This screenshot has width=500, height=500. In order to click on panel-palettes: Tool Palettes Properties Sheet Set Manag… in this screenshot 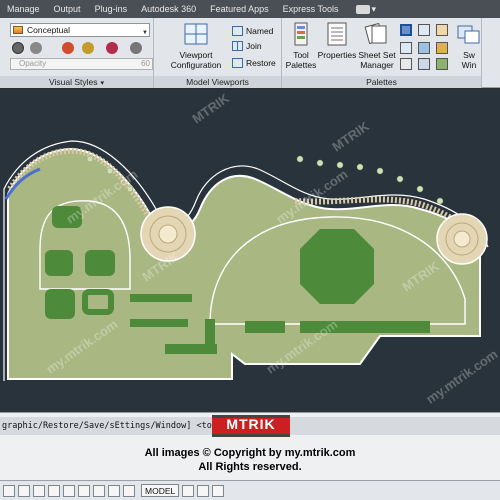, I will do `click(382, 53)`.